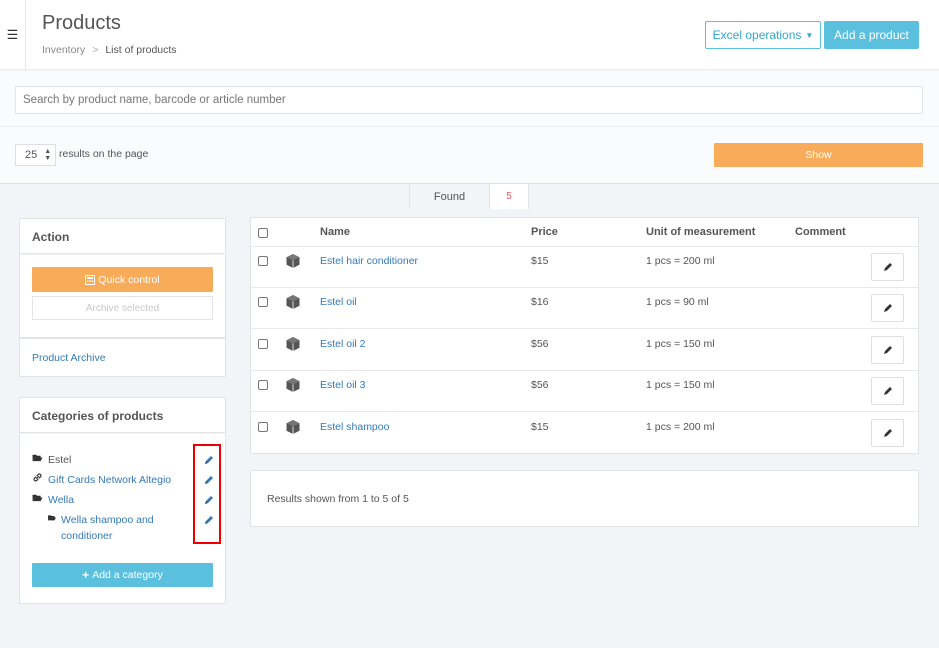 The width and height of the screenshot is (939, 648). What do you see at coordinates (122, 236) in the screenshot?
I see `action-panel-header: Action` at bounding box center [122, 236].